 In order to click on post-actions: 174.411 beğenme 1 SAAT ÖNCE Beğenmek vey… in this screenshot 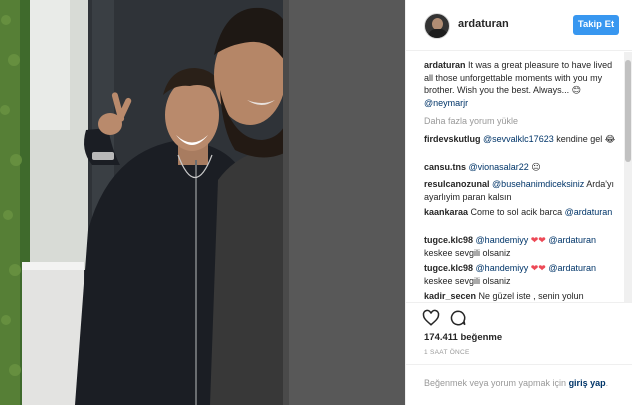, I will do `click(519, 352)`.